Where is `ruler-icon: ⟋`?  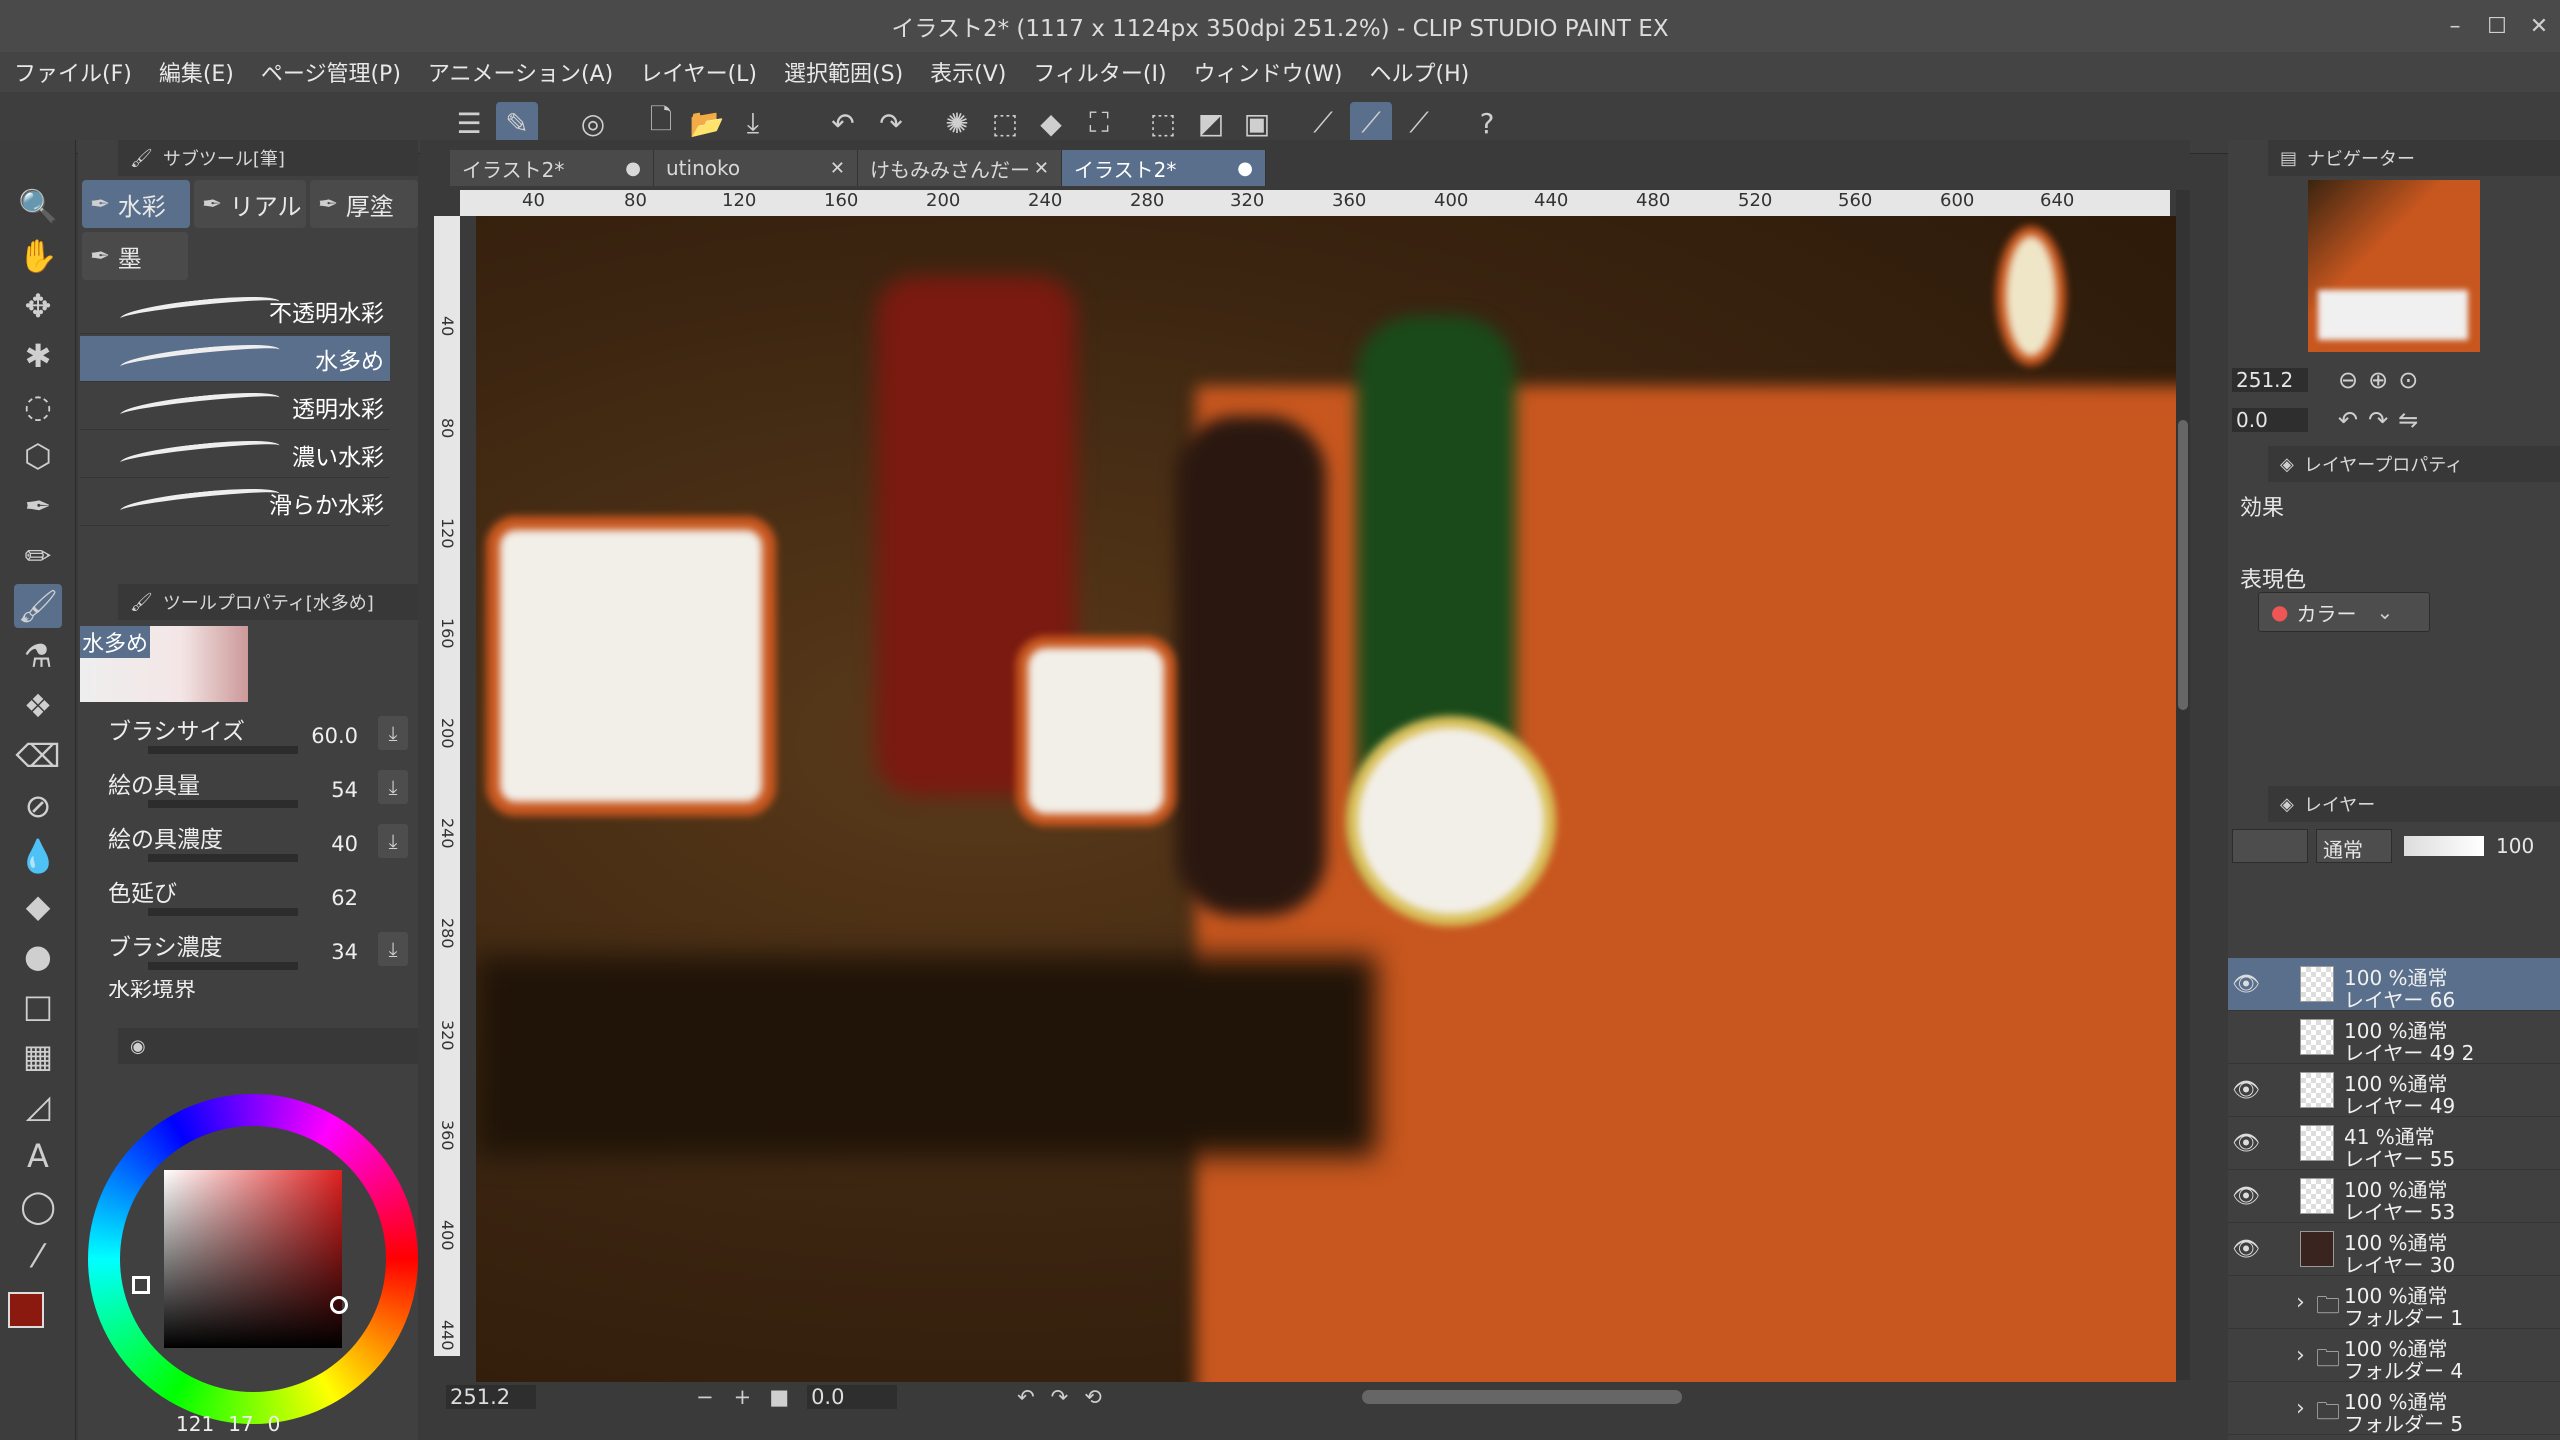 ruler-icon: ⟋ is located at coordinates (1323, 123).